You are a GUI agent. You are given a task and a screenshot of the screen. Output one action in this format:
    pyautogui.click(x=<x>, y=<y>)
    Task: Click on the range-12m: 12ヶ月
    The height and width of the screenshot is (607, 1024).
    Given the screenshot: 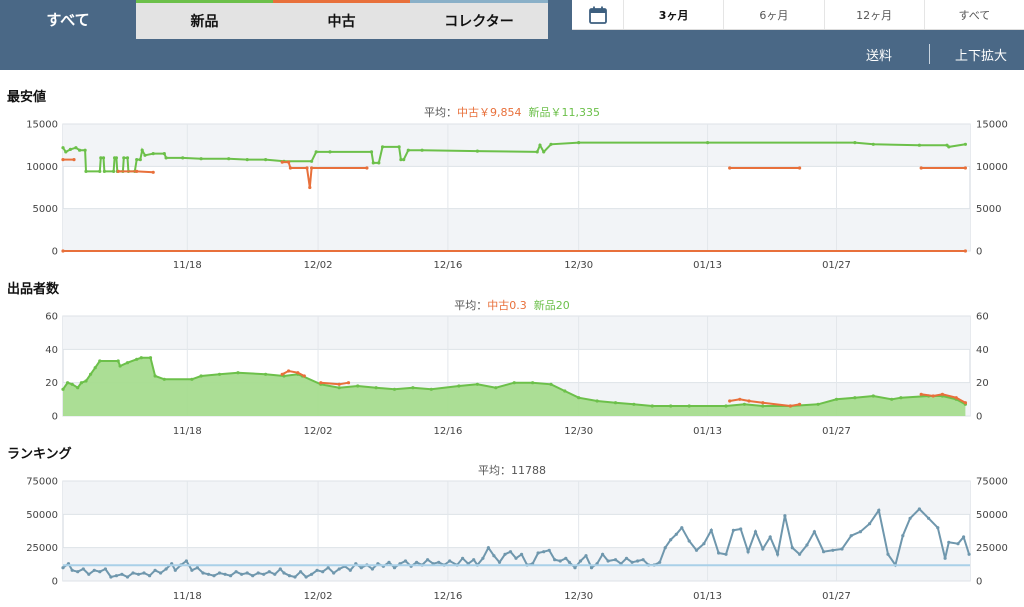 What is the action you would take?
    pyautogui.click(x=875, y=14)
    